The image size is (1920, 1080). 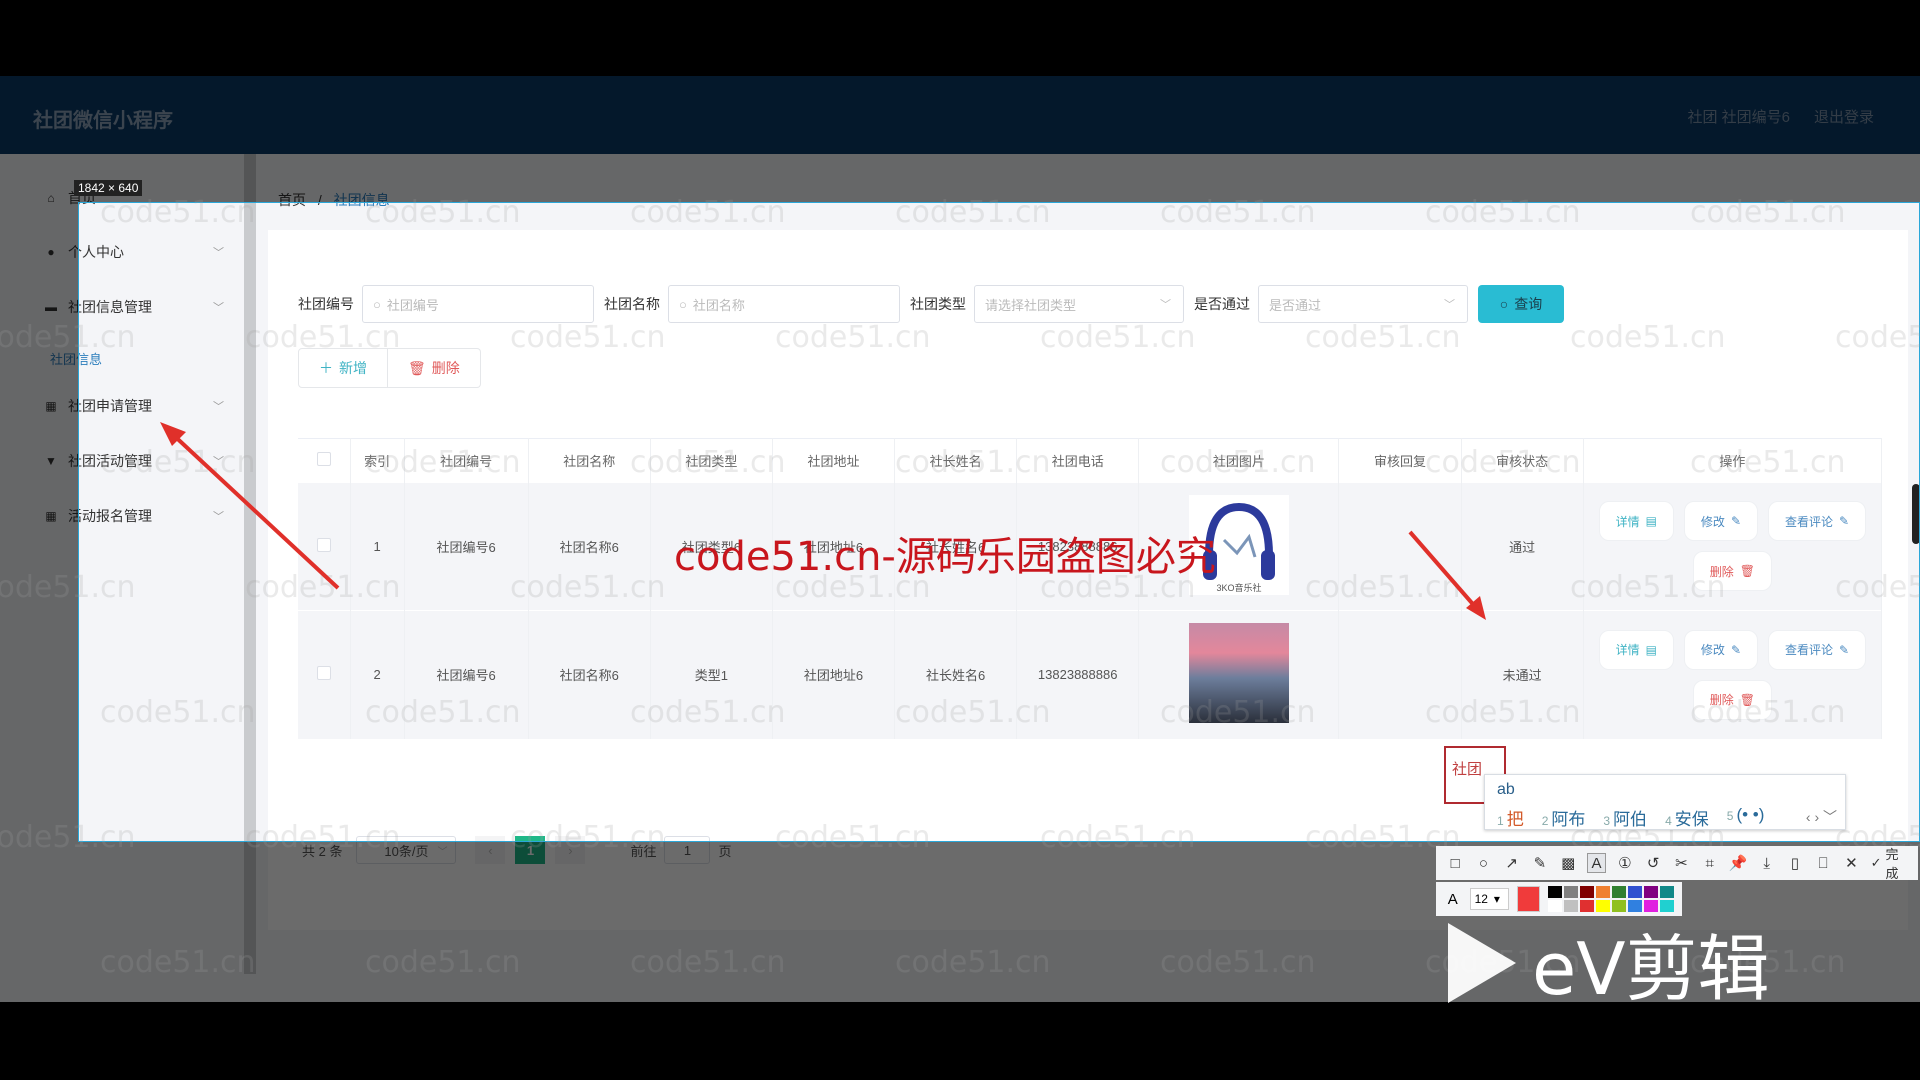 I want to click on candidate-num: 5, so click(x=1730, y=816).